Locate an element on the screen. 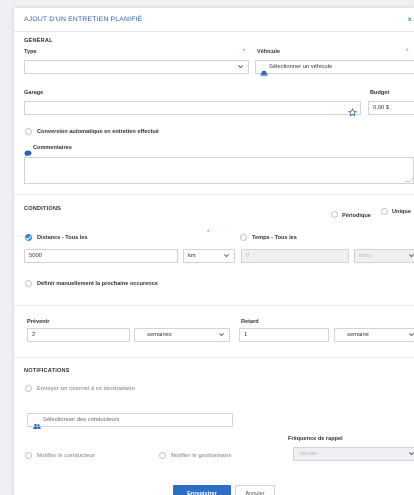  frequency-value: Jamais is located at coordinates (308, 454).